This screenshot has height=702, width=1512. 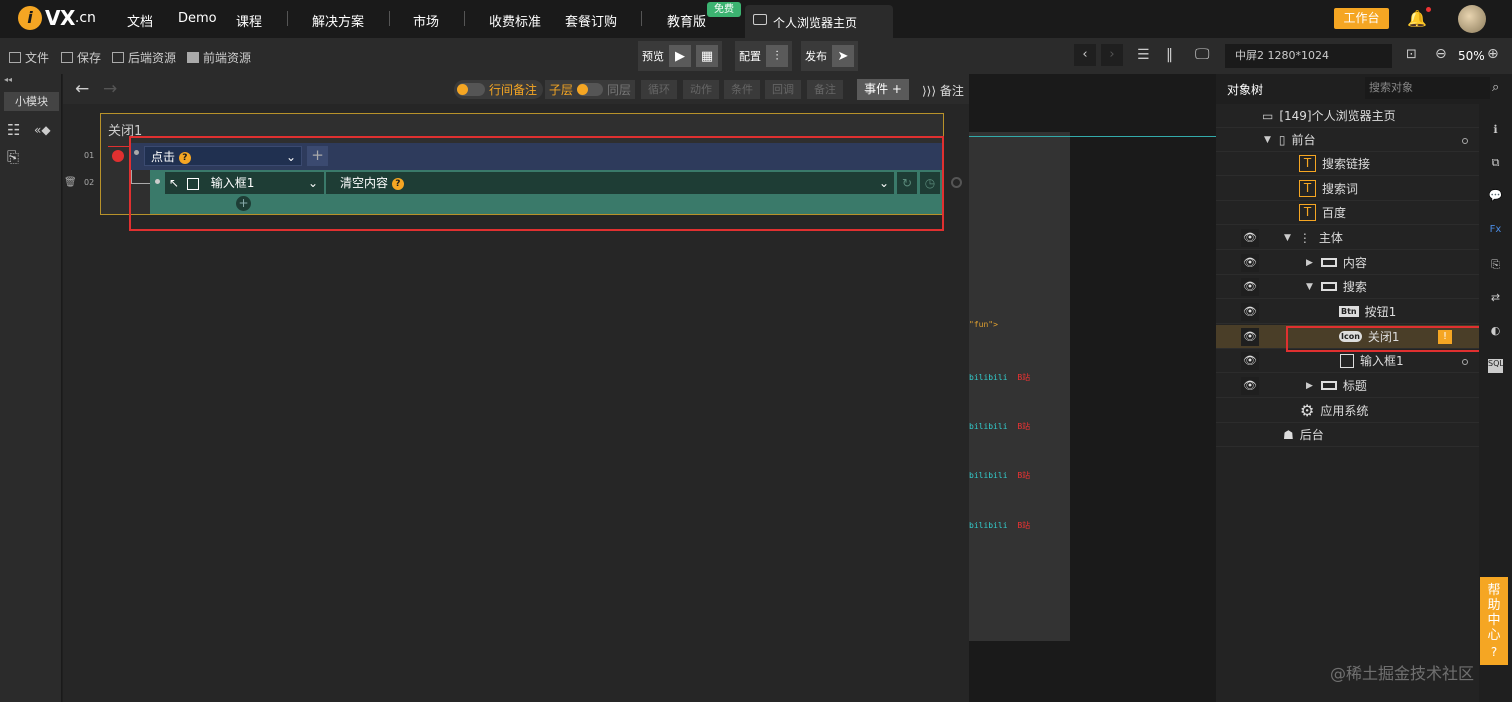 I want to click on undo-icon: ‹, so click(x=1085, y=55).